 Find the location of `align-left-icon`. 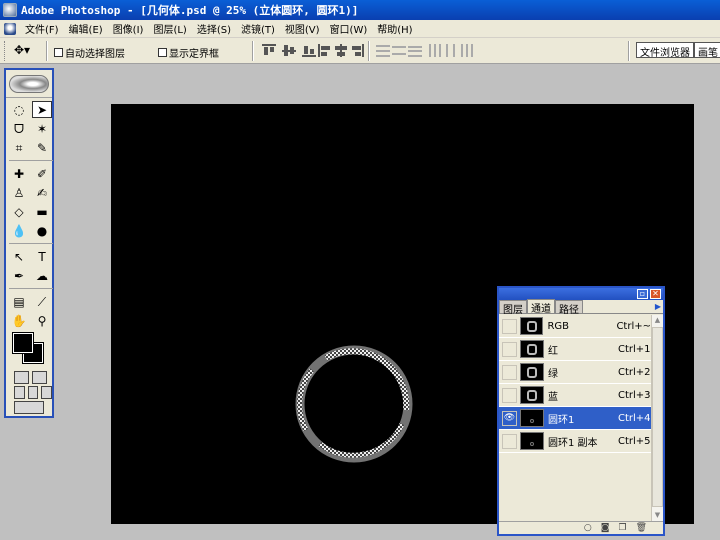

align-left-icon is located at coordinates (325, 50).